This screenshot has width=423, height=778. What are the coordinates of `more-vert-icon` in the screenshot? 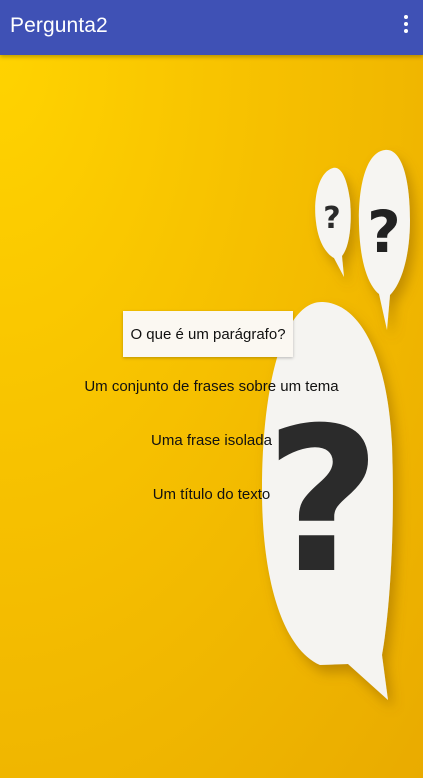 It's located at (406, 26).